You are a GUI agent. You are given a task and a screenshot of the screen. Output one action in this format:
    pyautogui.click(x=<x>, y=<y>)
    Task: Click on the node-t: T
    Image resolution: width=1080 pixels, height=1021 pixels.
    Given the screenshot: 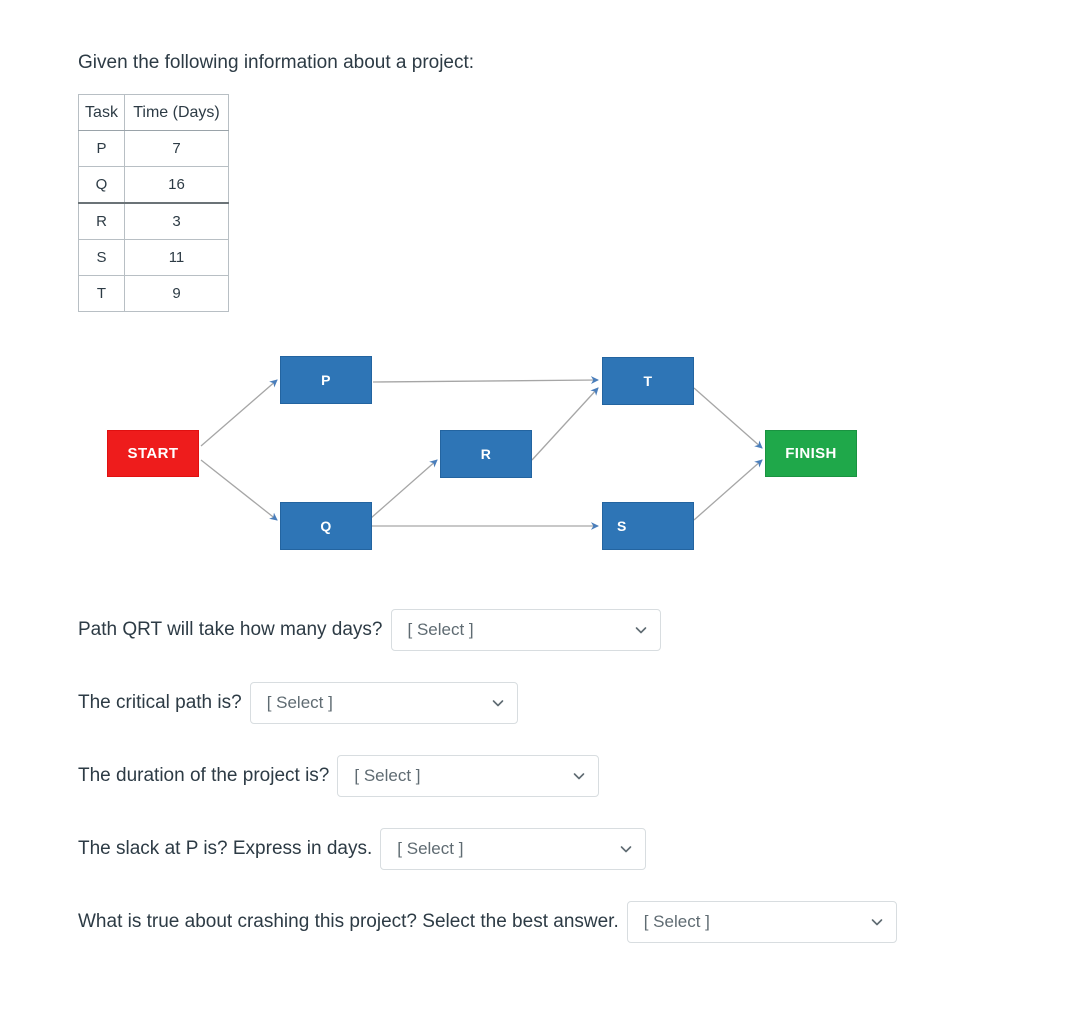 What is the action you would take?
    pyautogui.click(x=648, y=381)
    